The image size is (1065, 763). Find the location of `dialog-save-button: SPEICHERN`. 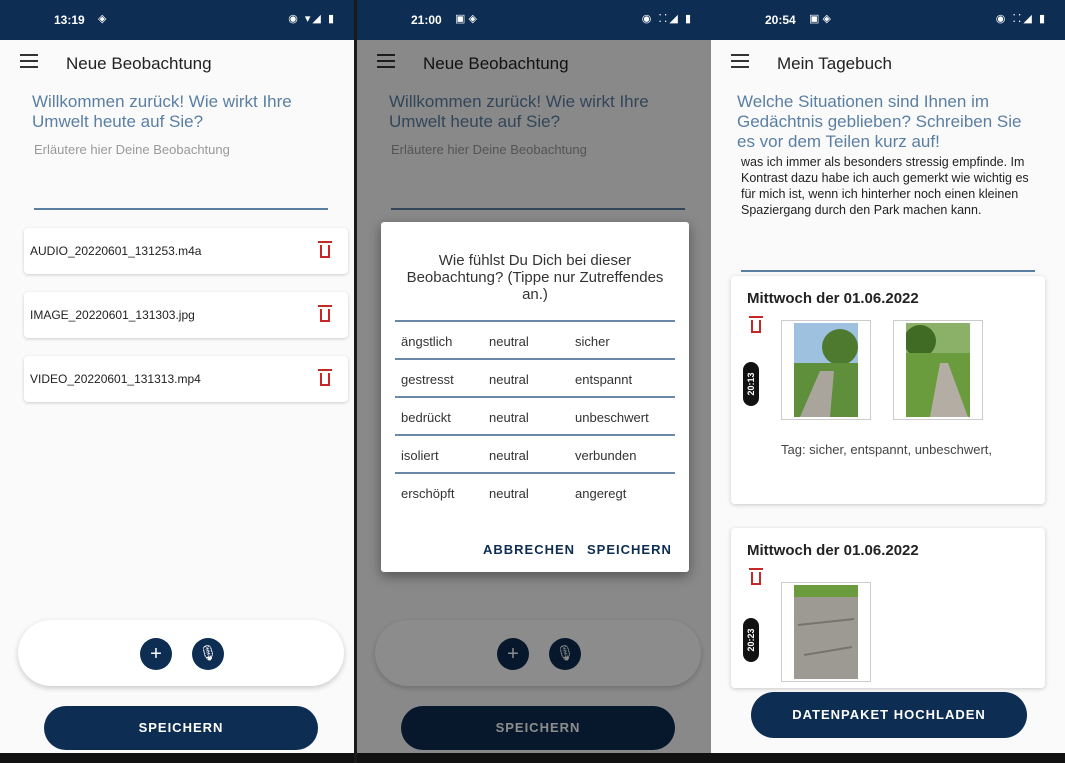

dialog-save-button: SPEICHERN is located at coordinates (629, 549).